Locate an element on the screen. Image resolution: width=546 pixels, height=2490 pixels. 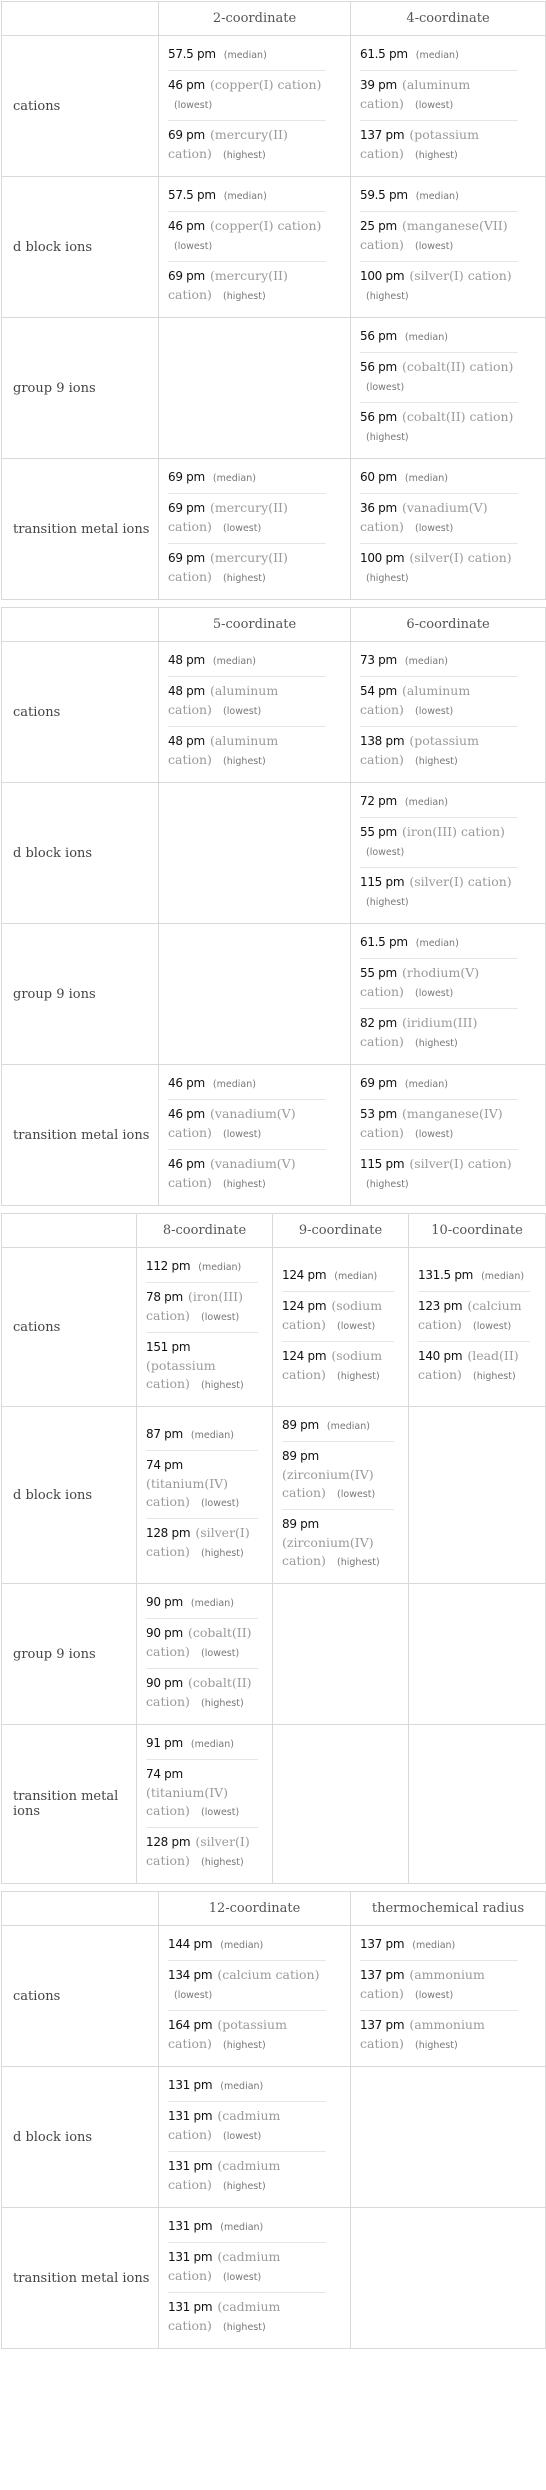
highest-entry: 140 pm (lead(II) cation) (highest) is located at coordinates (474, 1366).